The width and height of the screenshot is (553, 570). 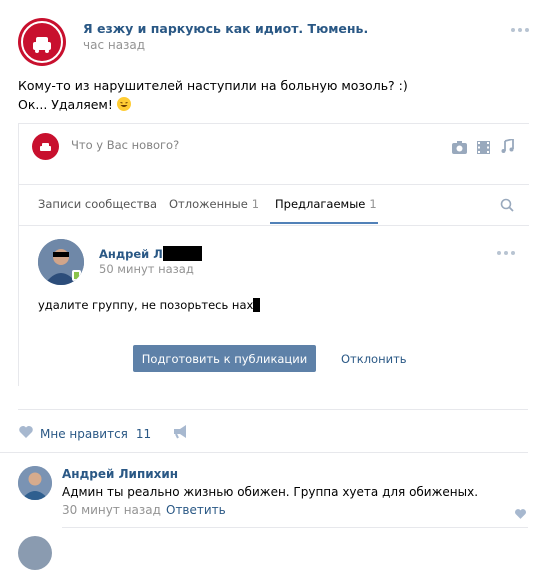 I want to click on suggester-name: Андрей Л, so click(x=131, y=254).